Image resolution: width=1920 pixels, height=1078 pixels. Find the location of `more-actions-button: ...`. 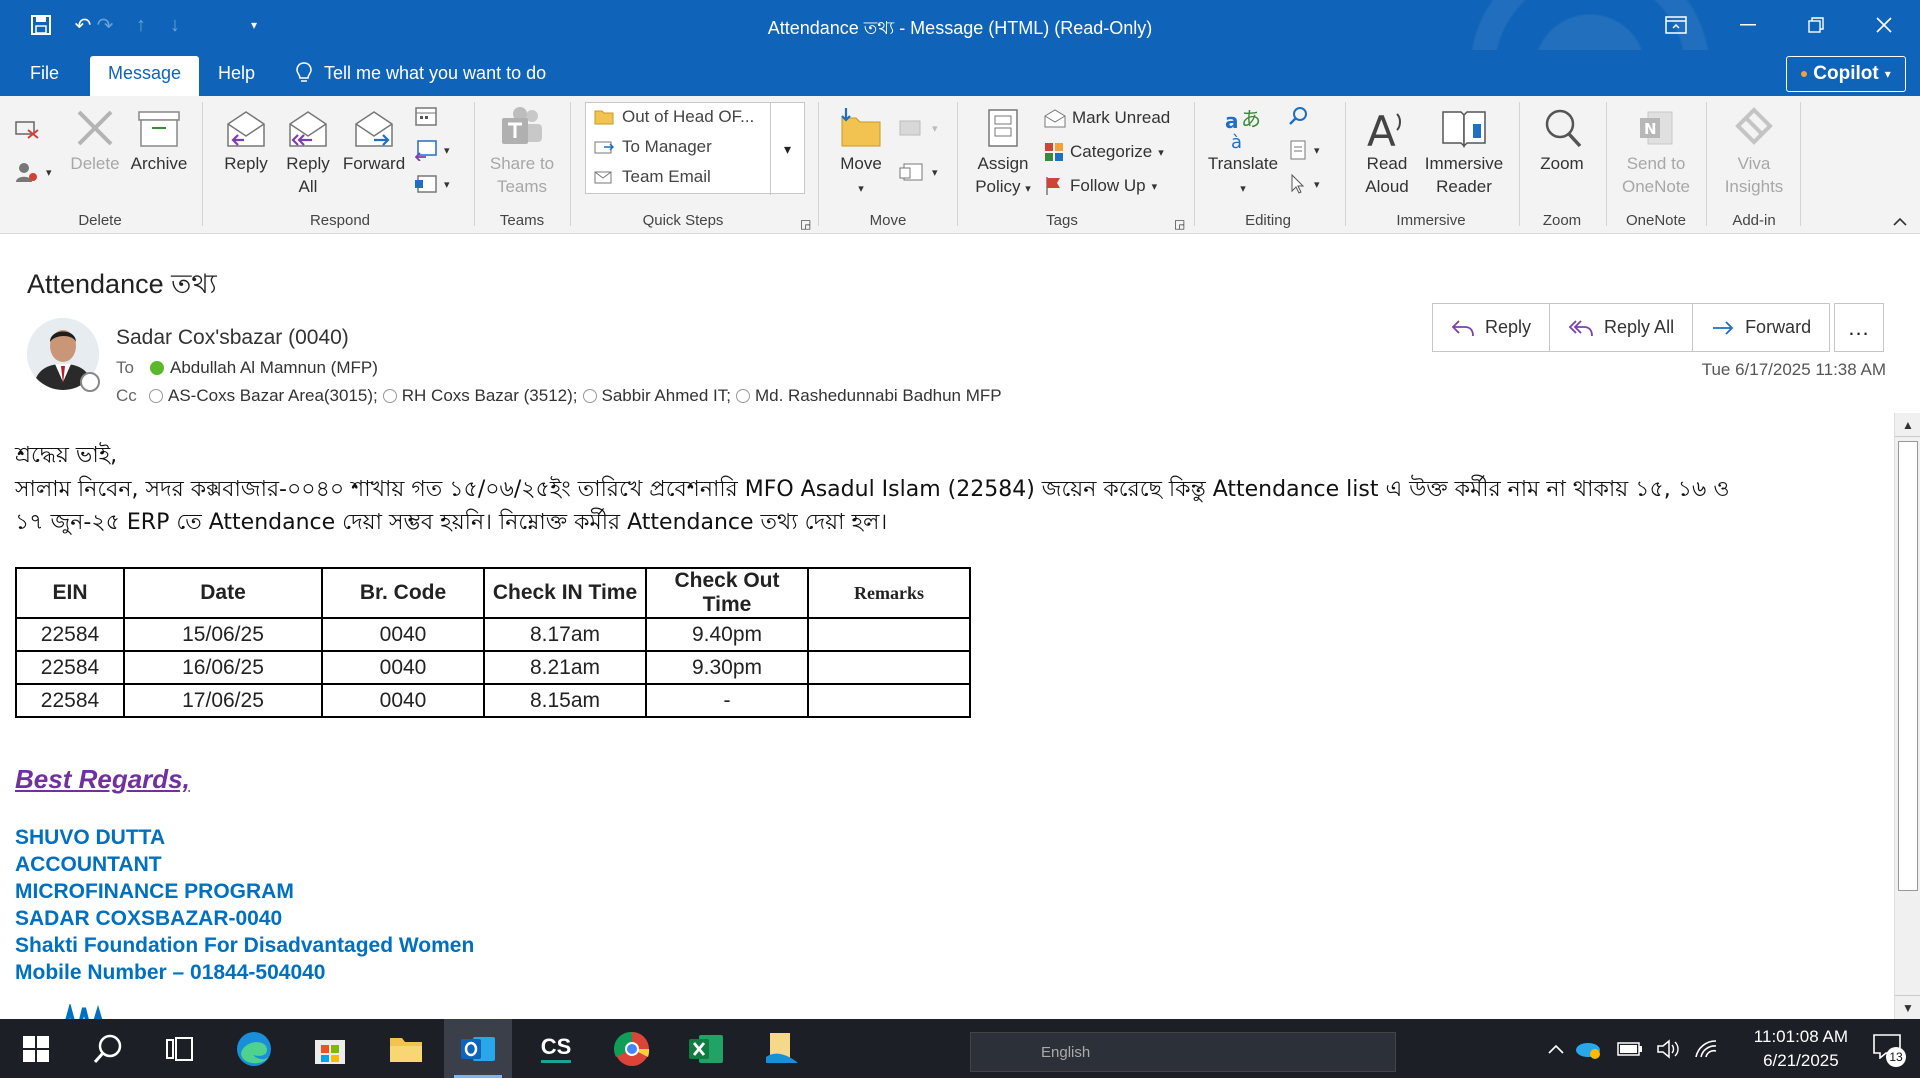

more-actions-button: ... is located at coordinates (1859, 327).